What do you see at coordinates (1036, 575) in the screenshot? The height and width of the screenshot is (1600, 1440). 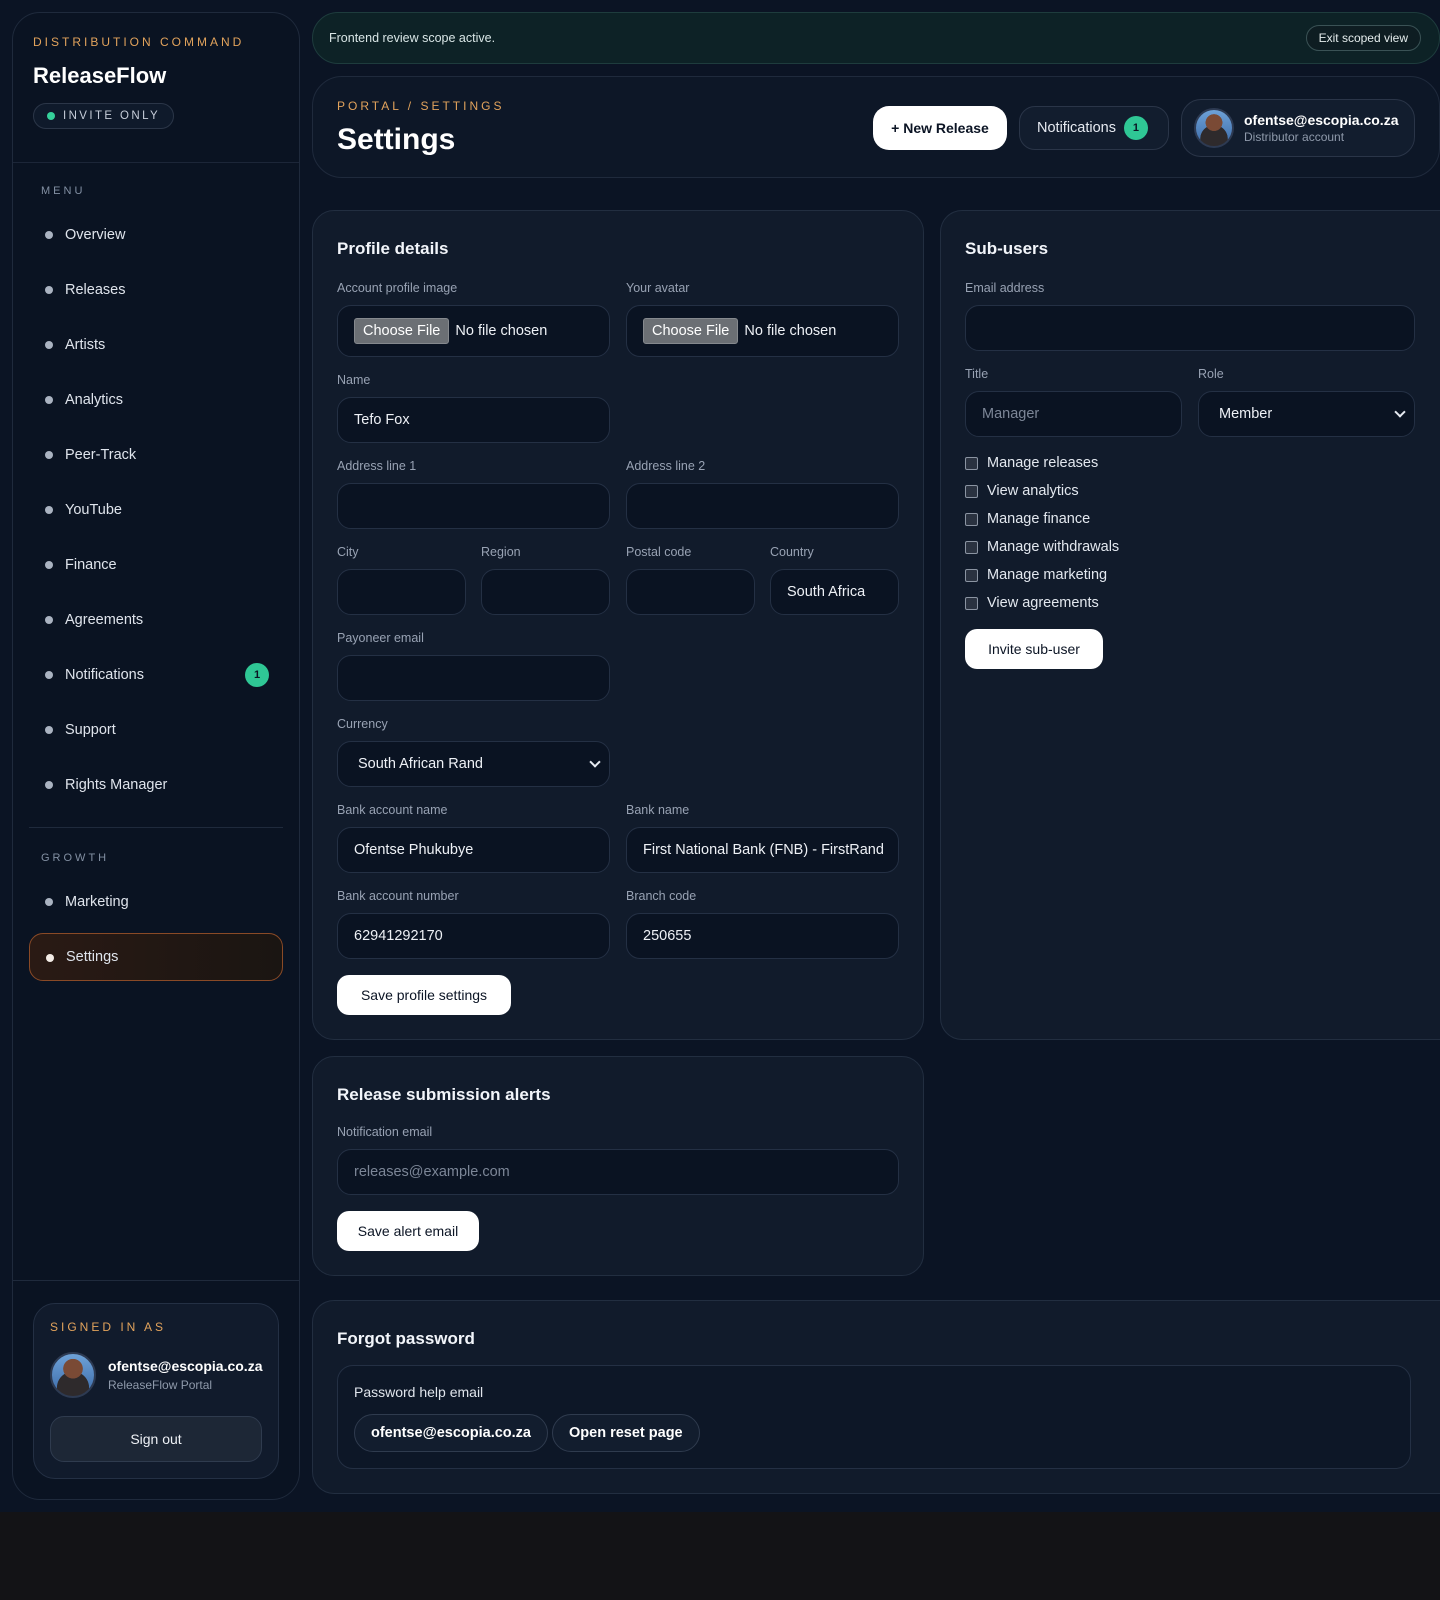 I see `permission-manage-marketing: Manage marketing` at bounding box center [1036, 575].